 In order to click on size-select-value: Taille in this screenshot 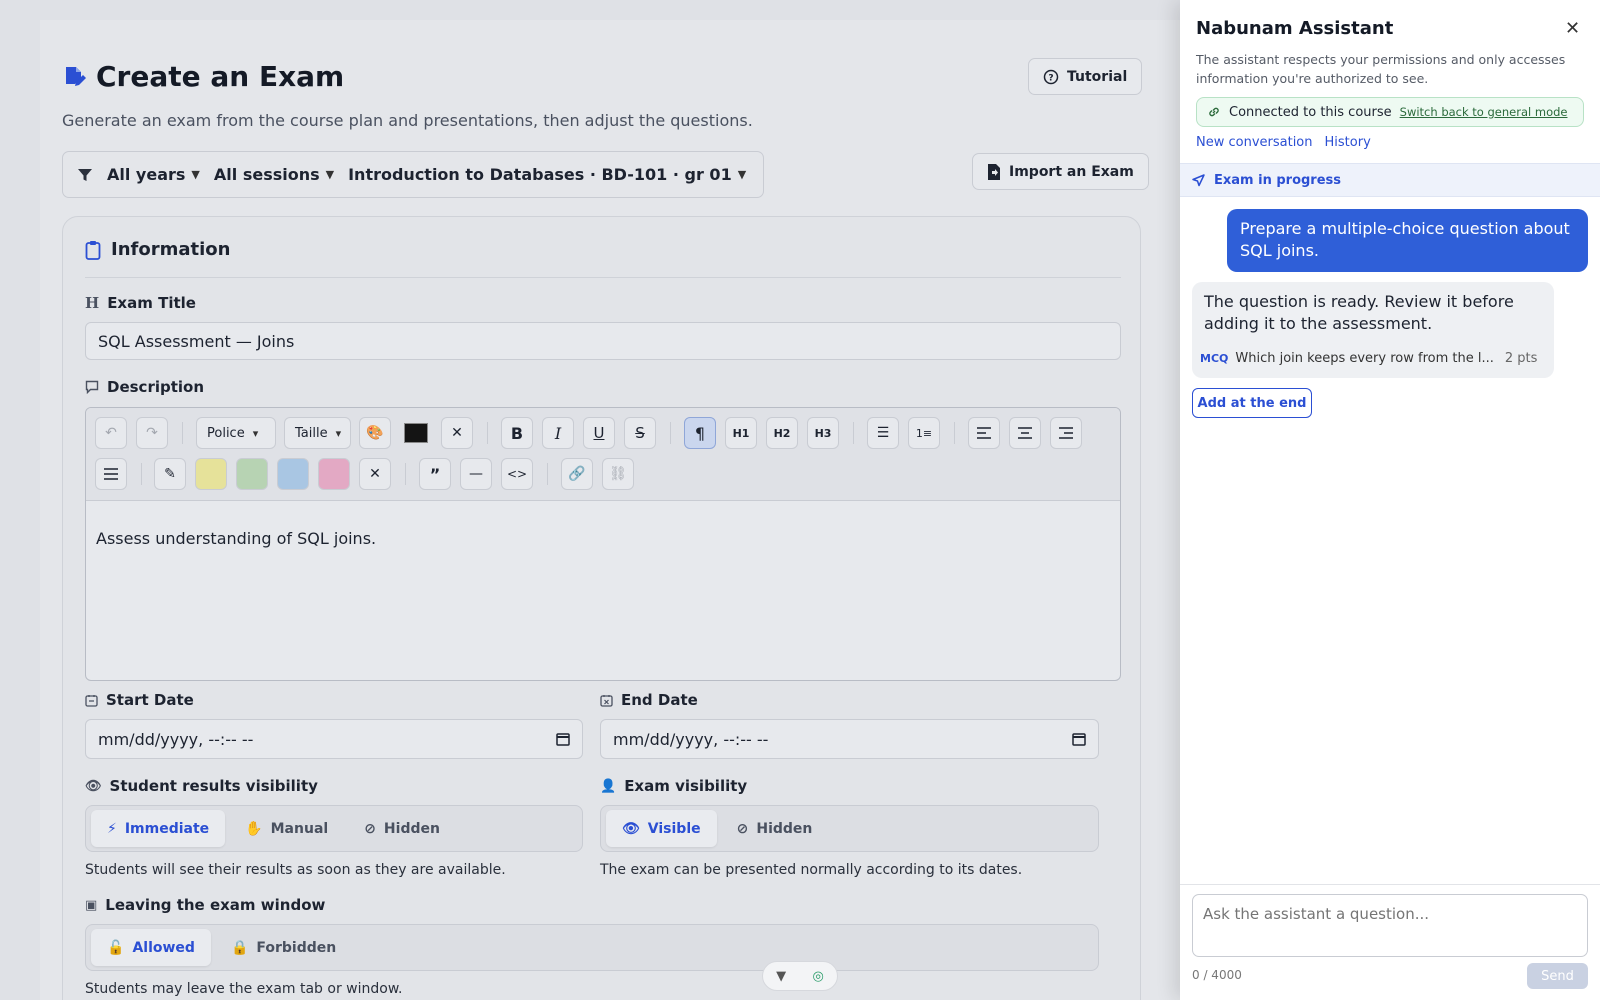, I will do `click(311, 433)`.